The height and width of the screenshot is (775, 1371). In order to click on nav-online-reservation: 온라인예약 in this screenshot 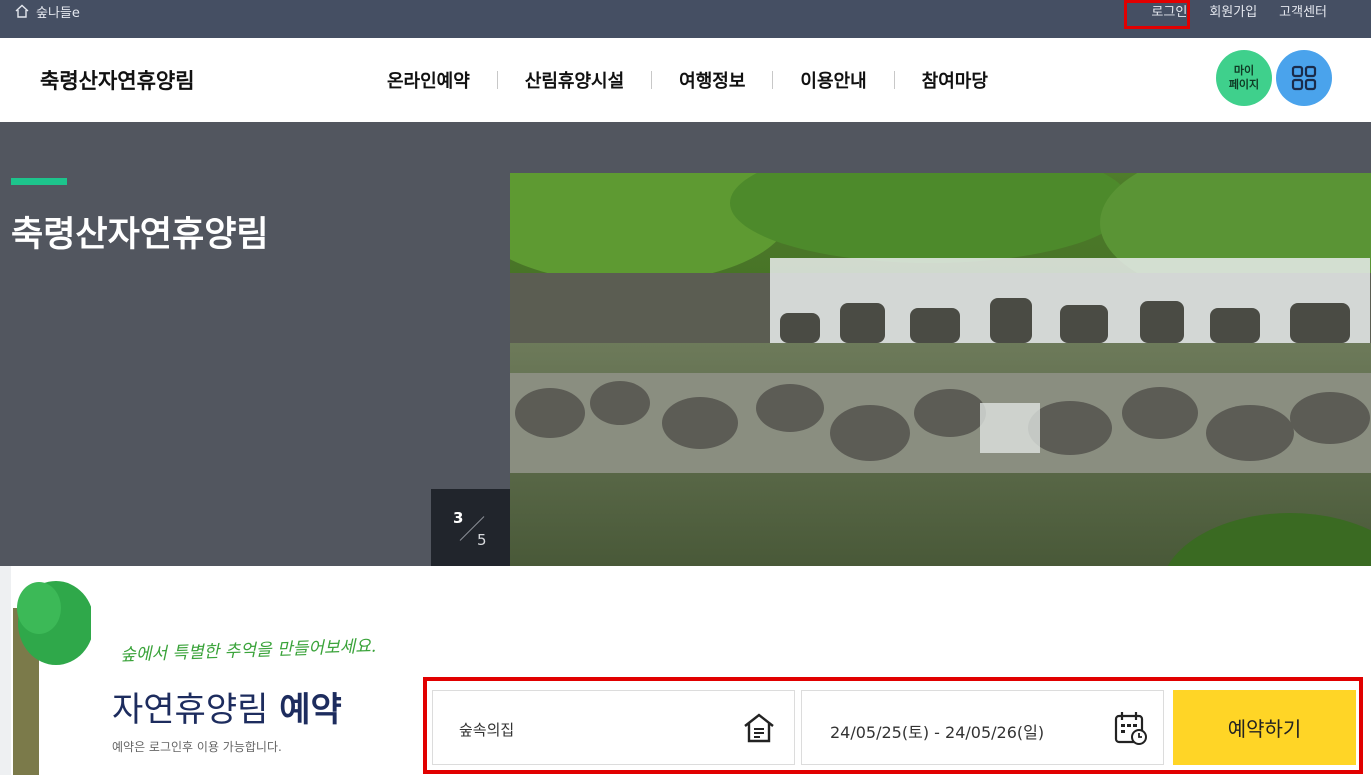, I will do `click(428, 80)`.